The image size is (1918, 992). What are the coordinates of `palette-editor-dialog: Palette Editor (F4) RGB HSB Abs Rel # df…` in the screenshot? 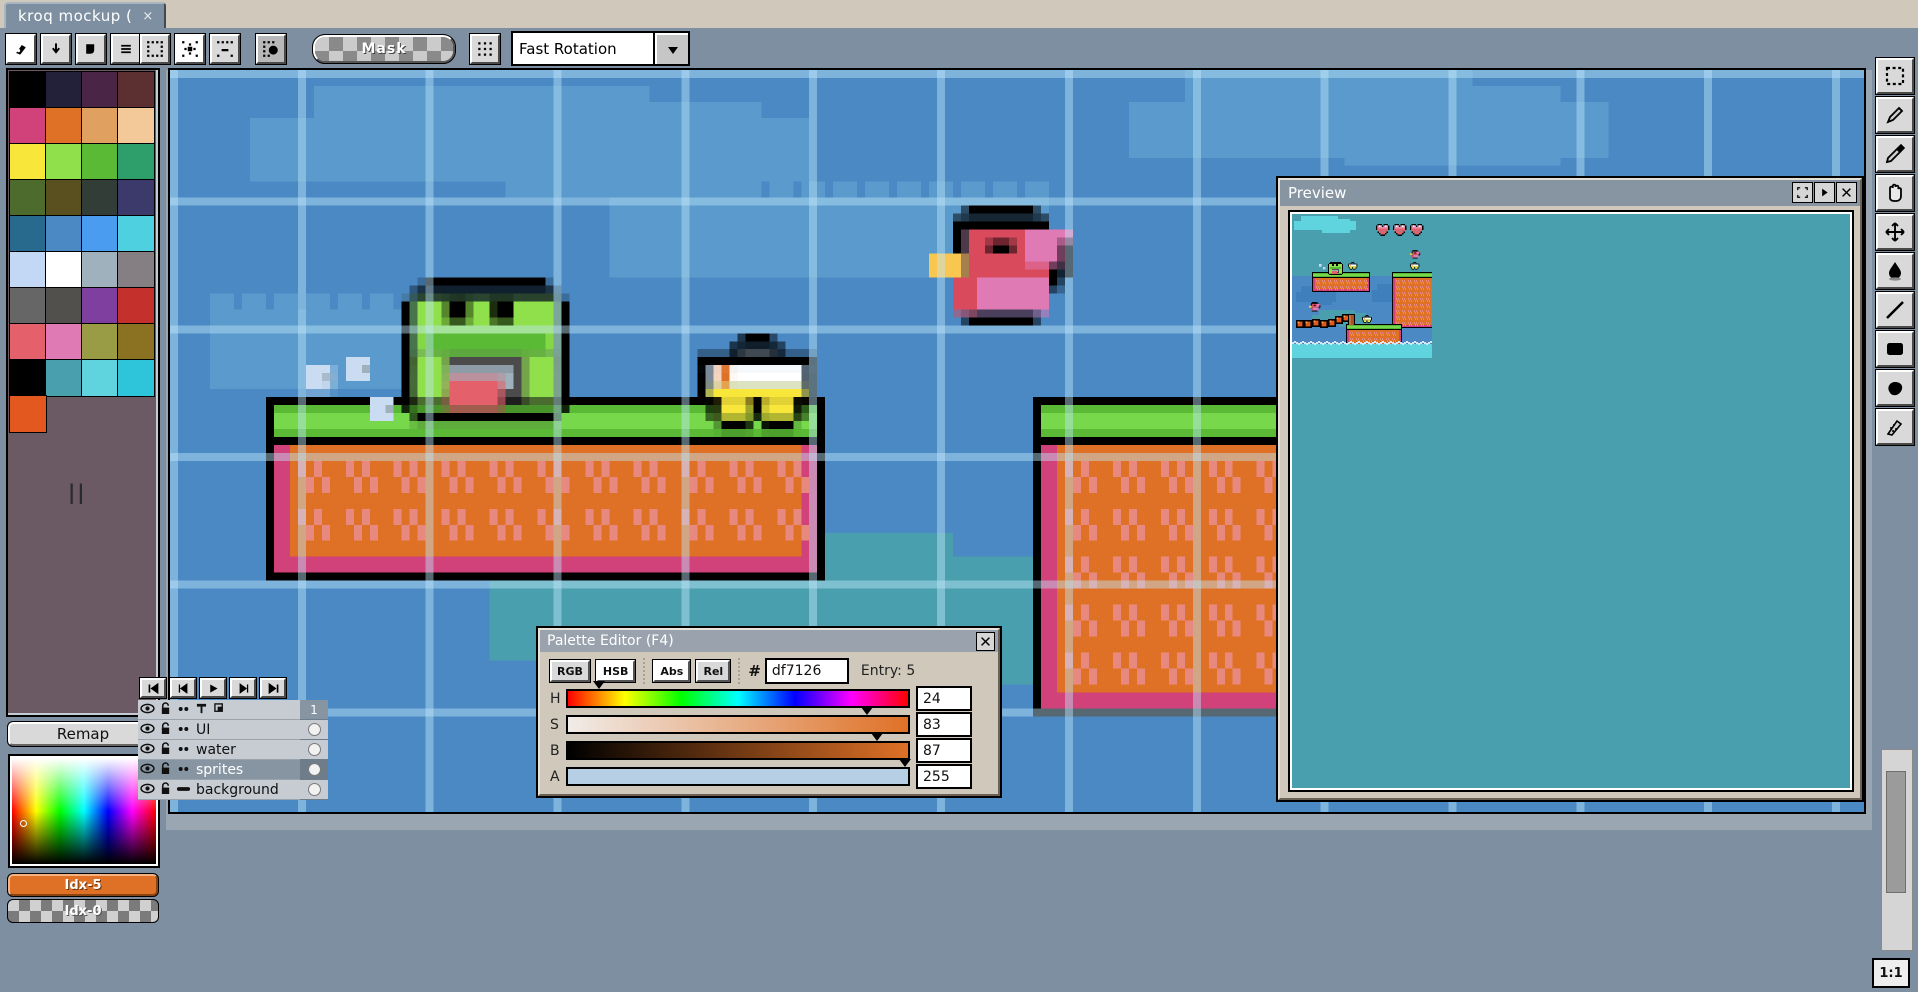 It's located at (769, 712).